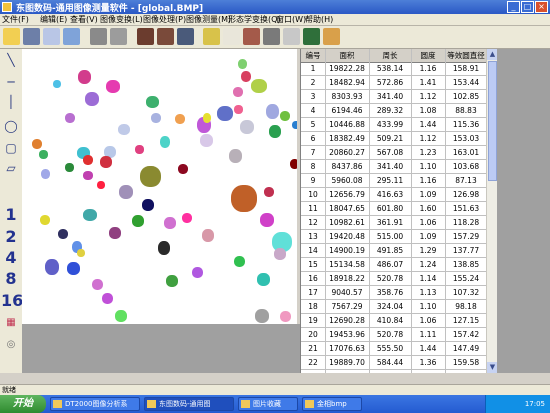  What do you see at coordinates (390, 55) in the screenshot?
I see `col-perimeter-header: 周长` at bounding box center [390, 55].